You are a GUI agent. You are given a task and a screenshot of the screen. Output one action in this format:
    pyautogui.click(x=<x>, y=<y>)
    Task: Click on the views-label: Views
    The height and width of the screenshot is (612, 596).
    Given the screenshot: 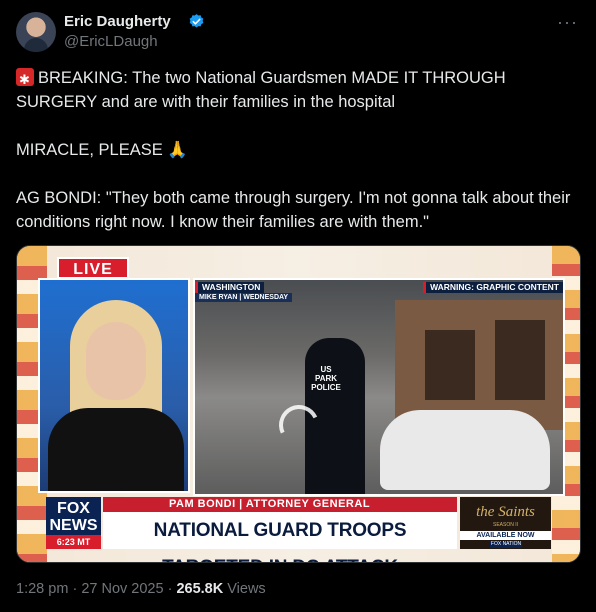 What is the action you would take?
    pyautogui.click(x=246, y=589)
    